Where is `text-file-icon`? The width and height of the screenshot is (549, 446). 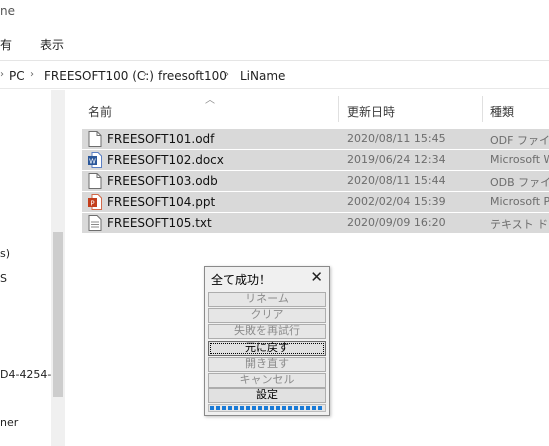
text-file-icon is located at coordinates (95, 223).